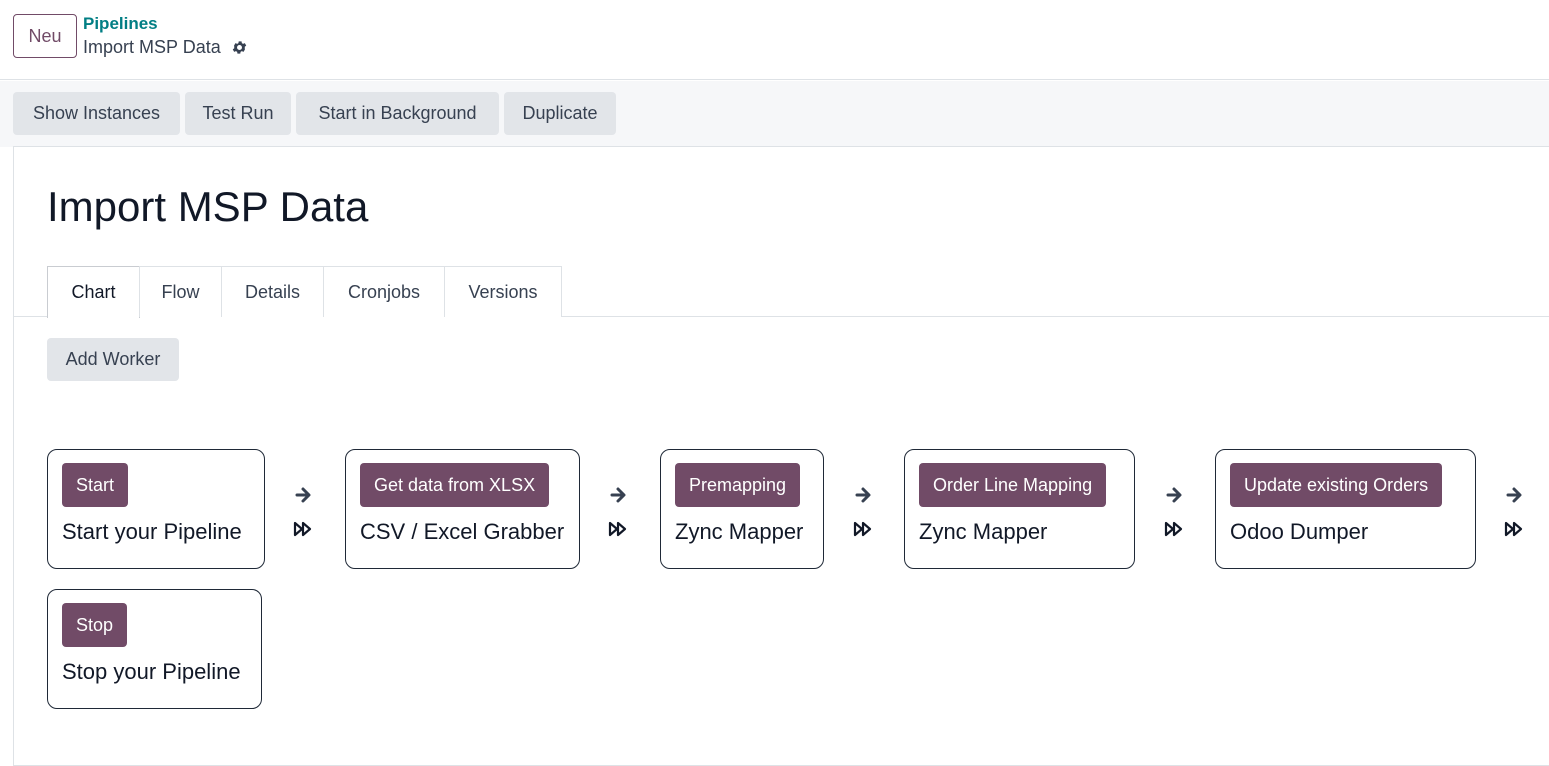  Describe the element at coordinates (180, 291) in the screenshot. I see `tab-flow: Flow` at that location.